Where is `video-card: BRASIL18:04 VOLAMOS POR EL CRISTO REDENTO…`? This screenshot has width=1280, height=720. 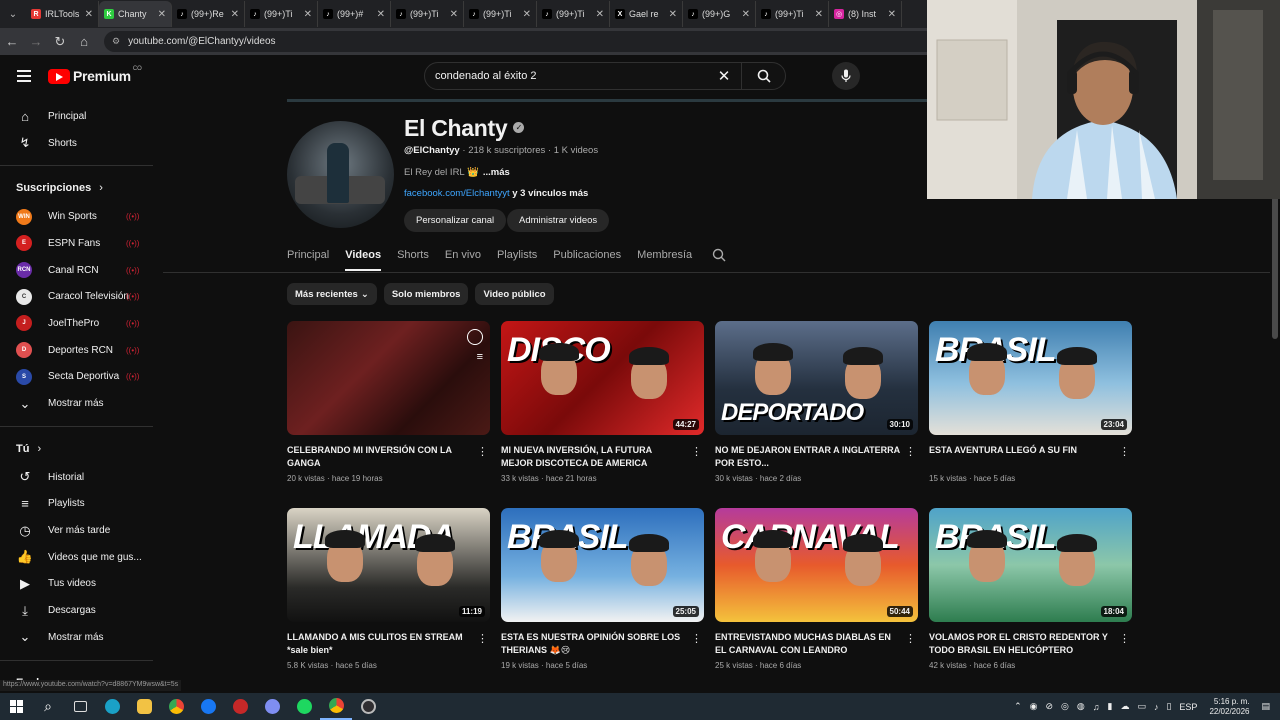
video-card: BRASIL18:04 VOLAMOS POR EL CRISTO REDENTO… is located at coordinates (1030, 589).